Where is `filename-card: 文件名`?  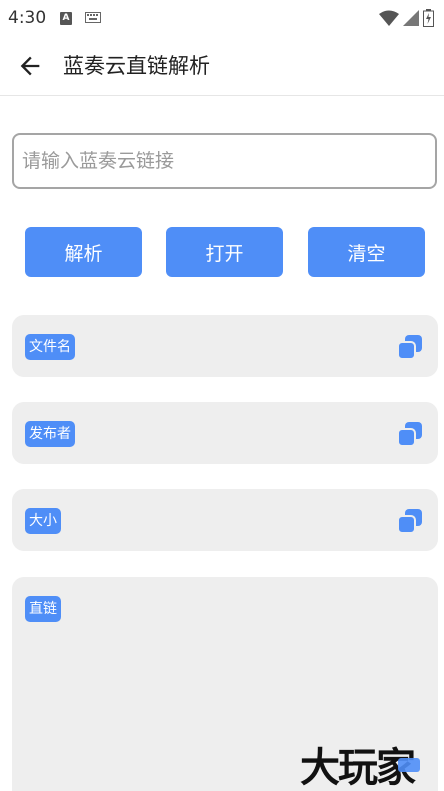 filename-card: 文件名 is located at coordinates (225, 346).